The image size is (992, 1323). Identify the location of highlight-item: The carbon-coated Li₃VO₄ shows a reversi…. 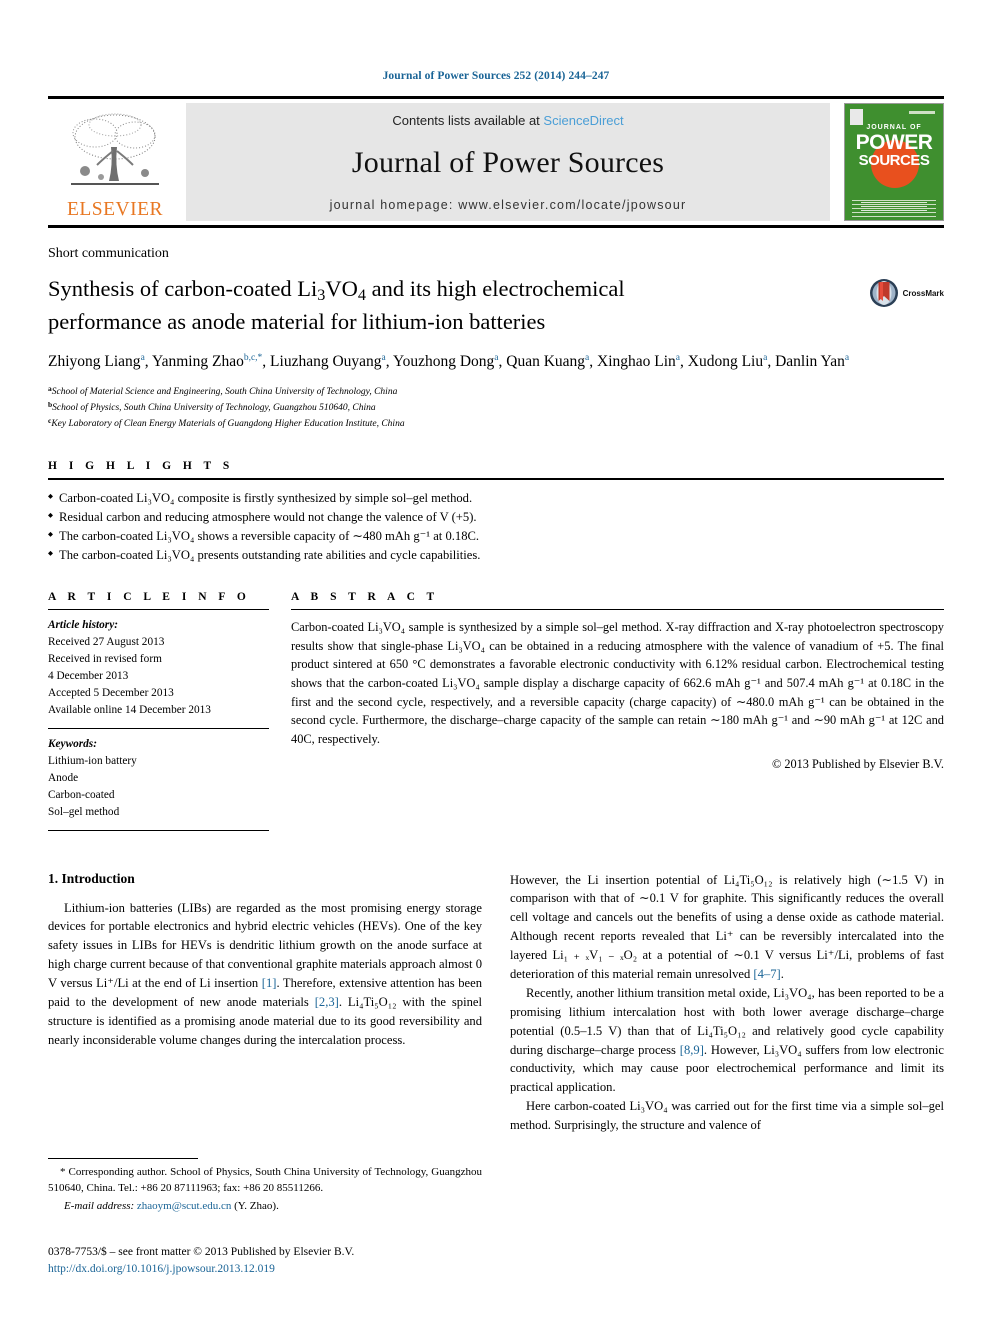
(496, 536).